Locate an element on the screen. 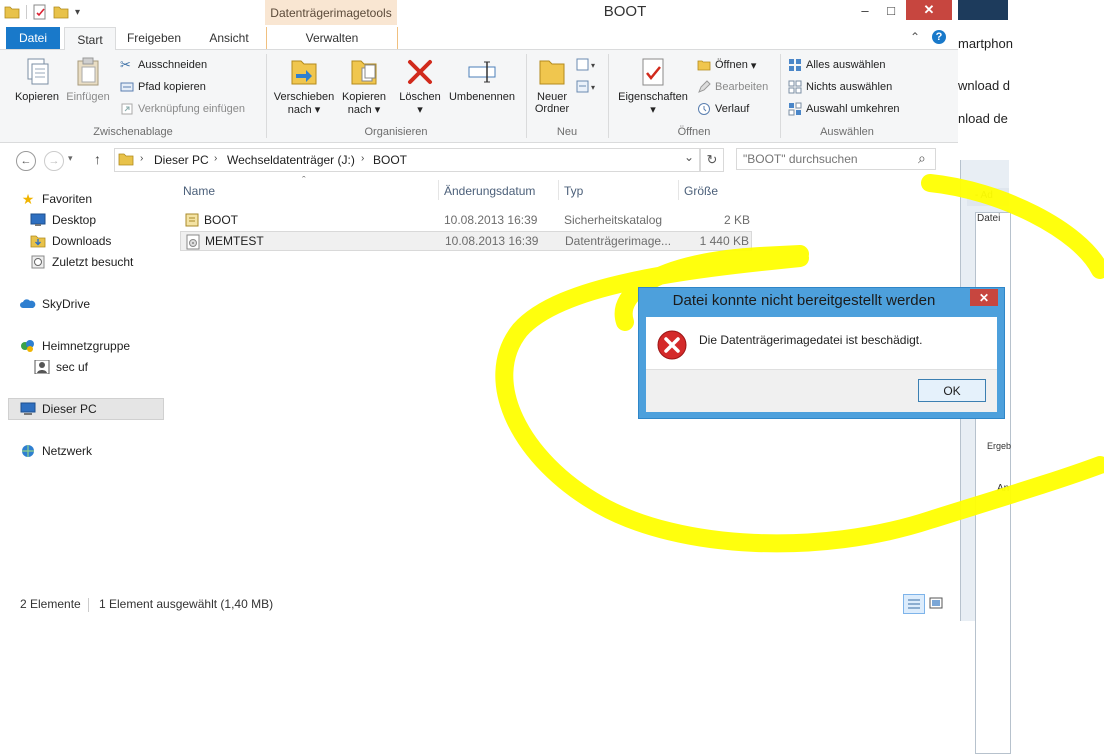 Image resolution: width=1104 pixels, height=754 pixels. tab-share: Freigeben is located at coordinates (154, 38).